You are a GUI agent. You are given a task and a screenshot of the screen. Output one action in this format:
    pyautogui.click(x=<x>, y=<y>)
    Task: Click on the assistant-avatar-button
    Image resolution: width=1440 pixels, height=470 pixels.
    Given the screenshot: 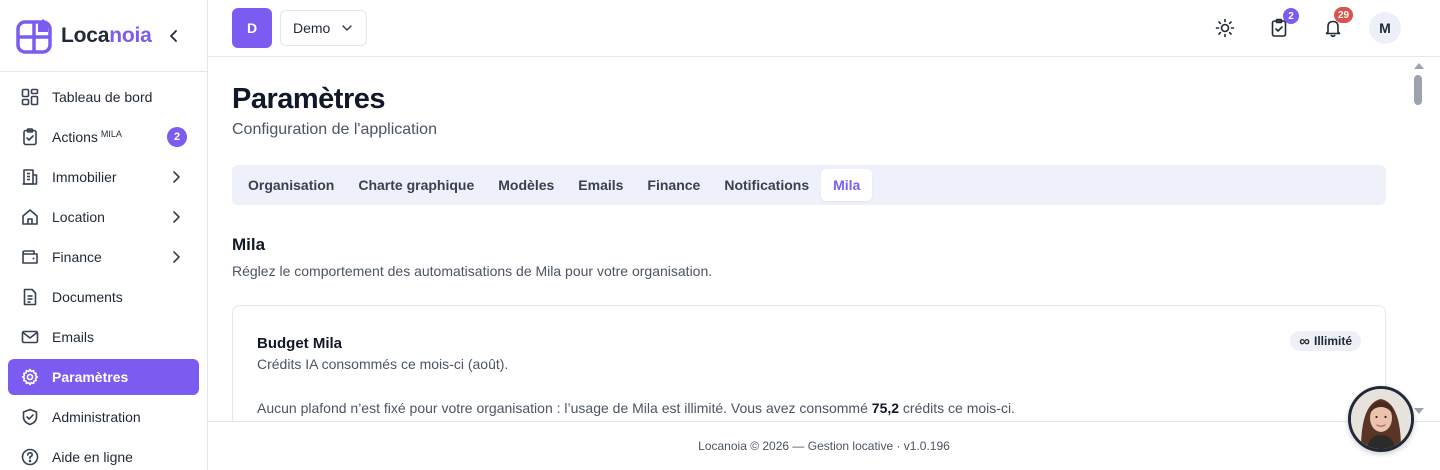 What is the action you would take?
    pyautogui.click(x=1381, y=419)
    